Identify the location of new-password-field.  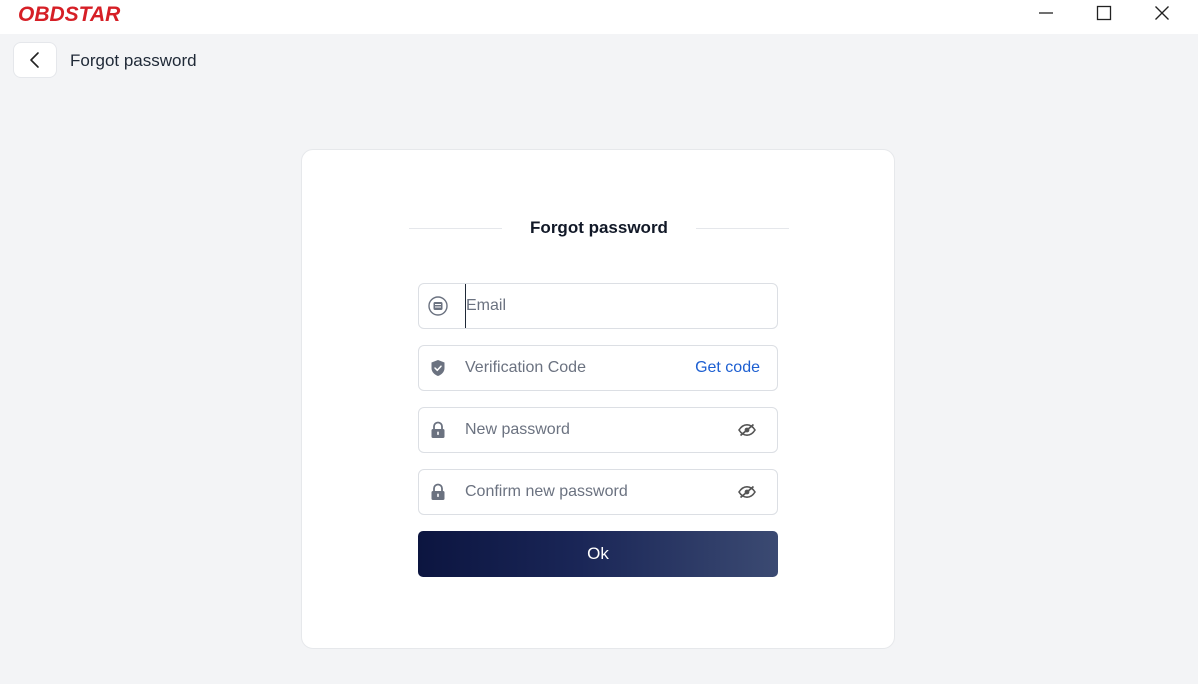
(598, 430).